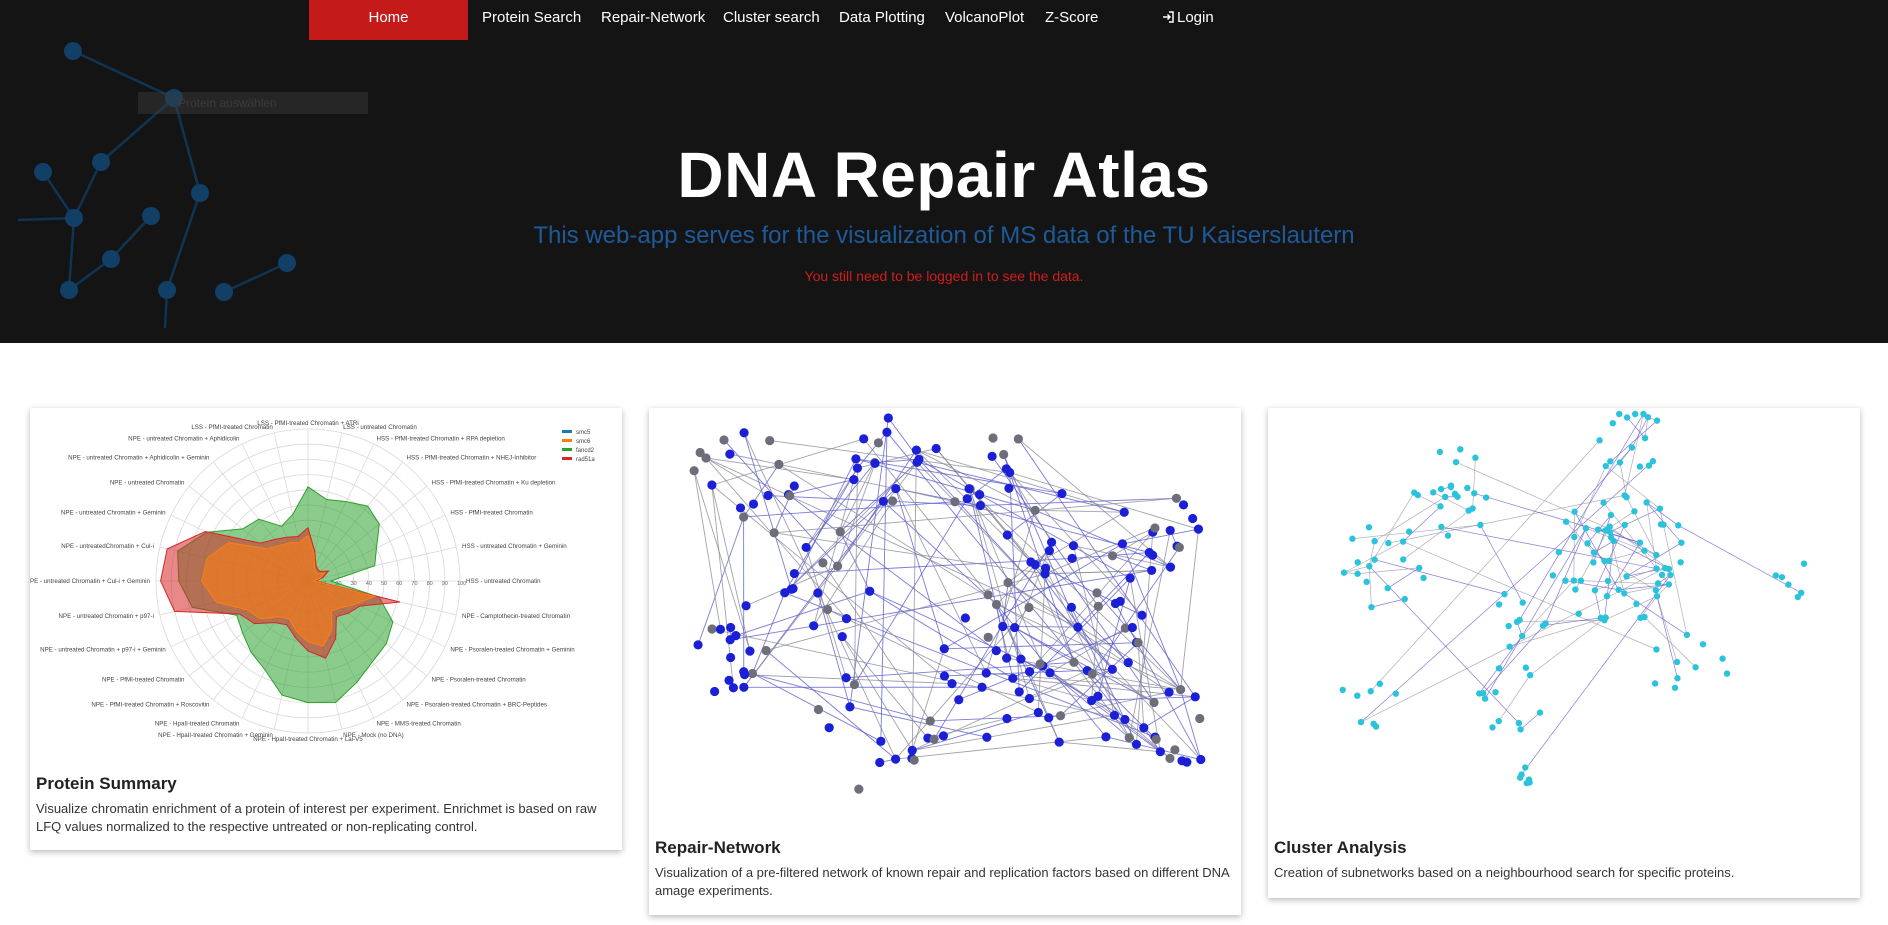 This screenshot has height=925, width=1888. What do you see at coordinates (107, 546) in the screenshot?
I see `radar-axis-label: NPE - untreatedChromatin + Cul-i` at bounding box center [107, 546].